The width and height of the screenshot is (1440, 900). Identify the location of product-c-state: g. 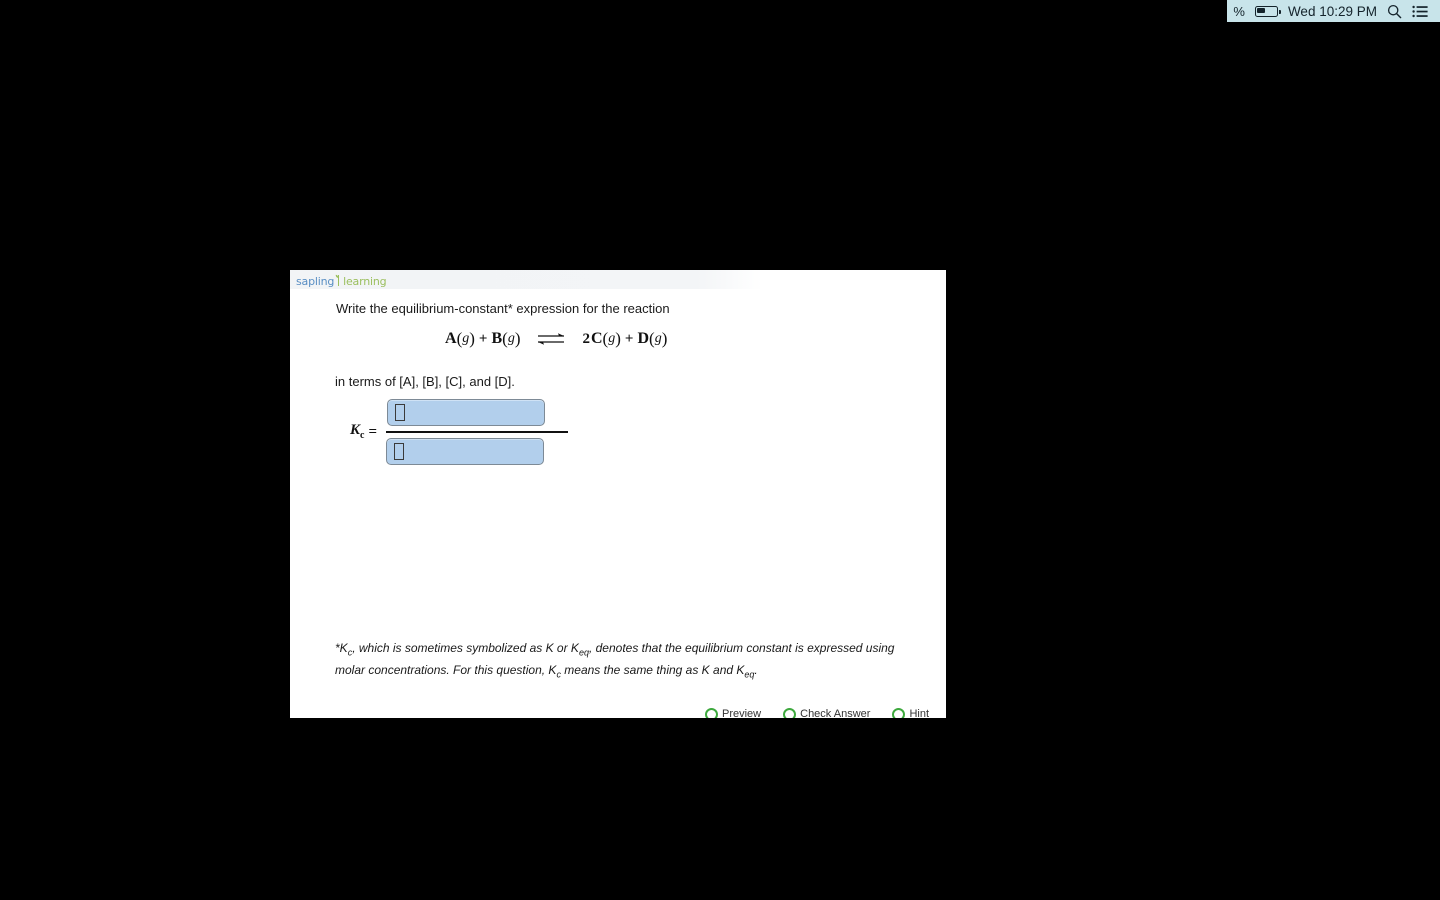
(612, 338).